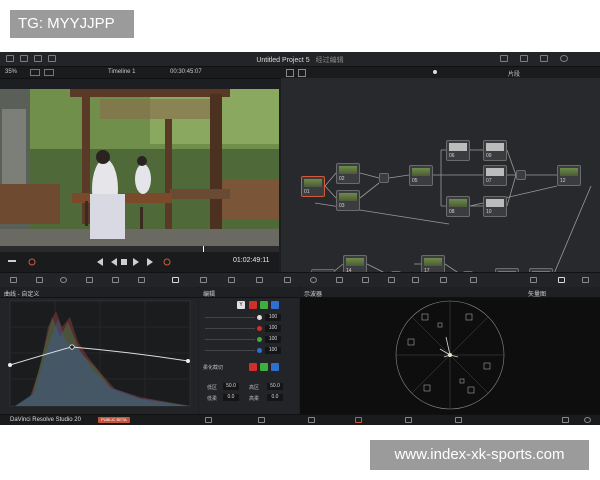 The width and height of the screenshot is (600, 480). What do you see at coordinates (213, 368) in the screenshot?
I see `soft-clip-label: 柔化截切` at bounding box center [213, 368].